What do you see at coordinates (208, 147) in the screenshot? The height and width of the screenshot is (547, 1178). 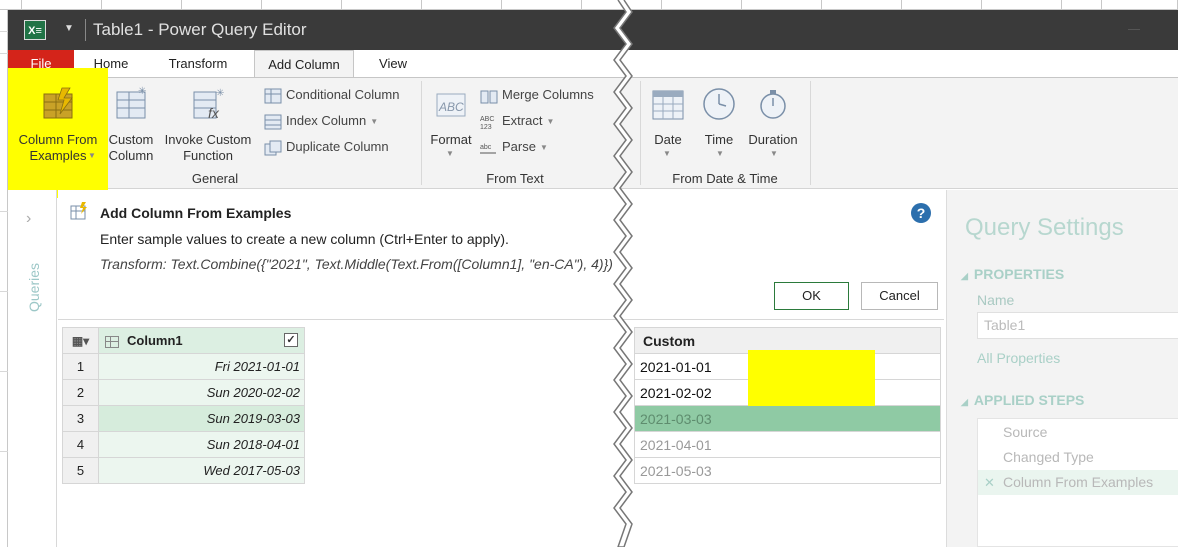 I see `invoke-custom-function-label: Invoke Custom Function` at bounding box center [208, 147].